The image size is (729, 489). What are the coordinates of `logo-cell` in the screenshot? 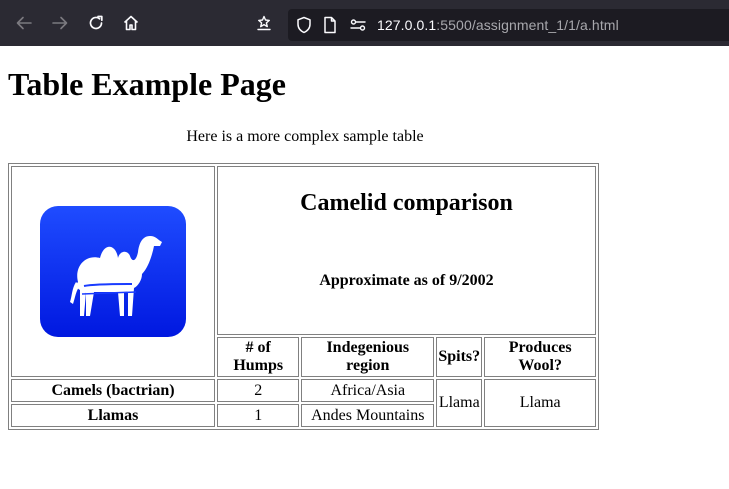 It's located at (113, 271).